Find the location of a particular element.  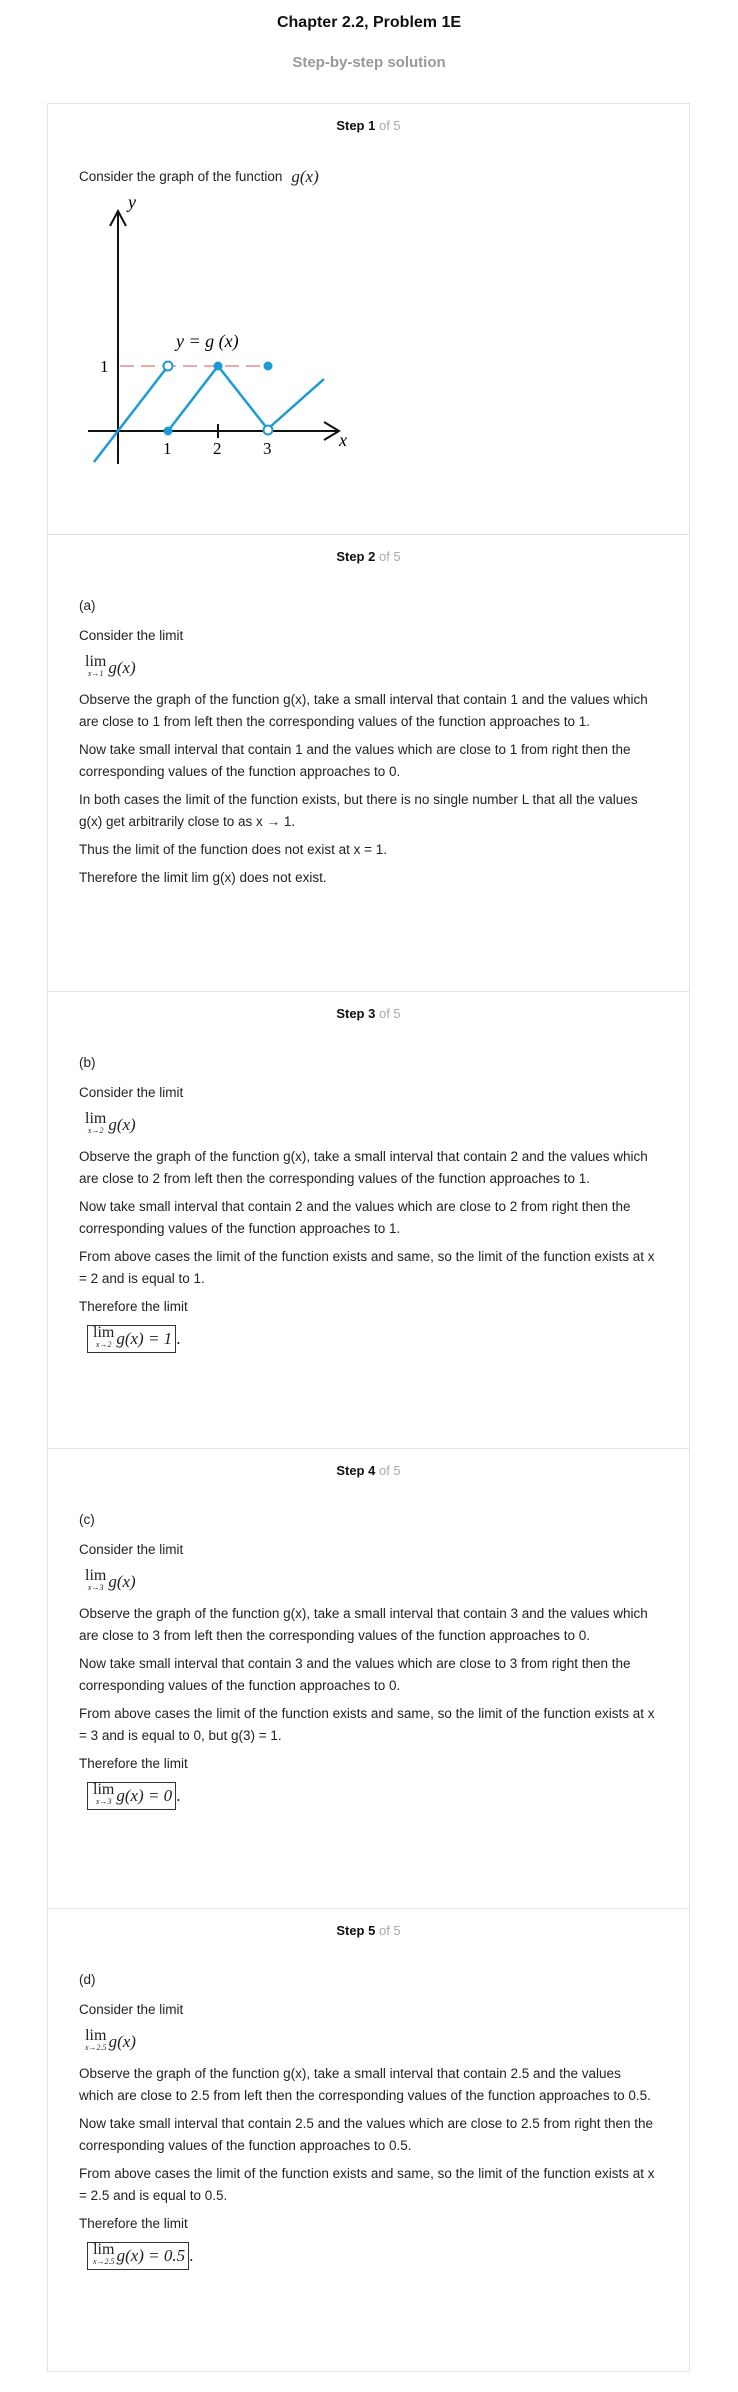

x-tick-label-1: 1 is located at coordinates (167, 448).